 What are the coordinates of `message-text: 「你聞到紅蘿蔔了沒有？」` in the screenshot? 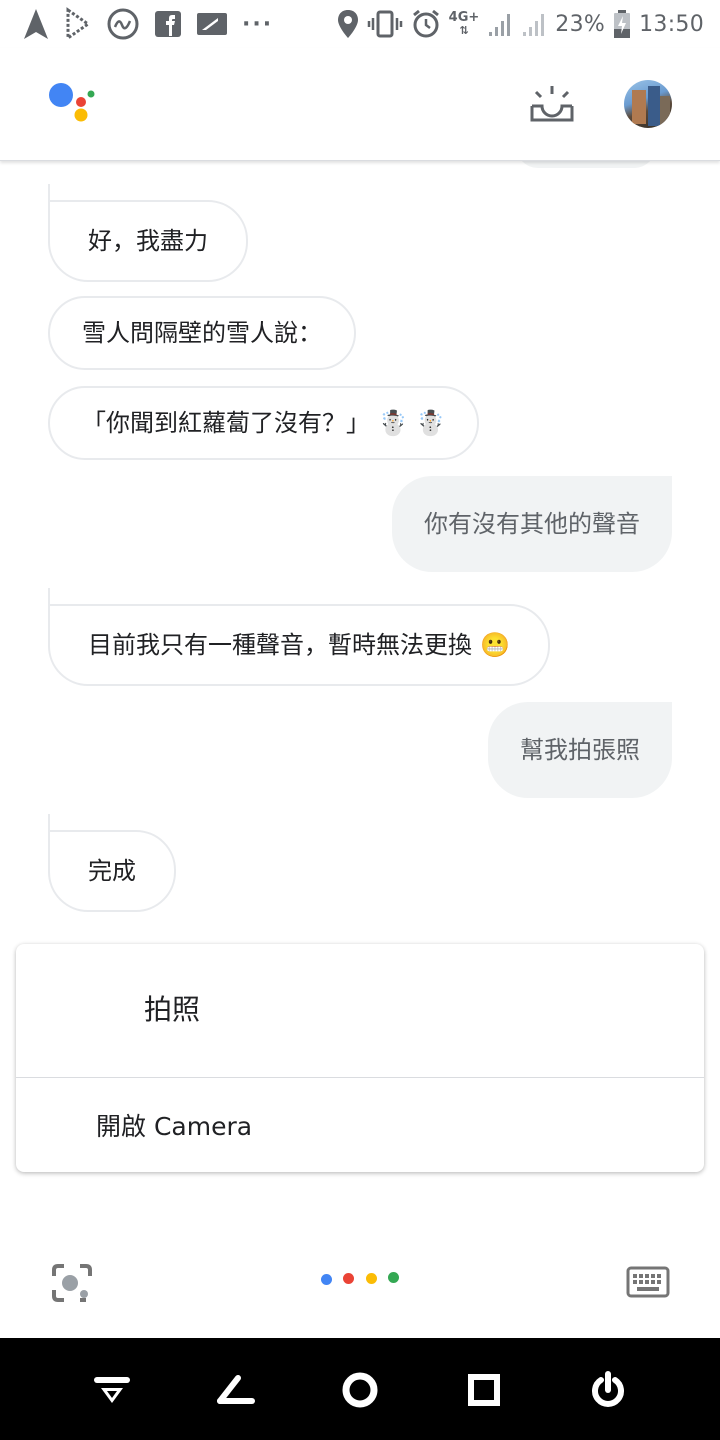 It's located at (226, 423).